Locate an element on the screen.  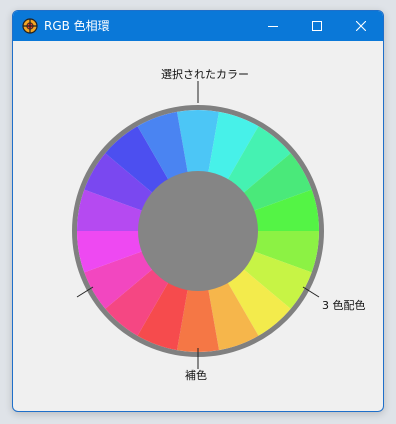
complement-label: 補色 is located at coordinates (196, 375).